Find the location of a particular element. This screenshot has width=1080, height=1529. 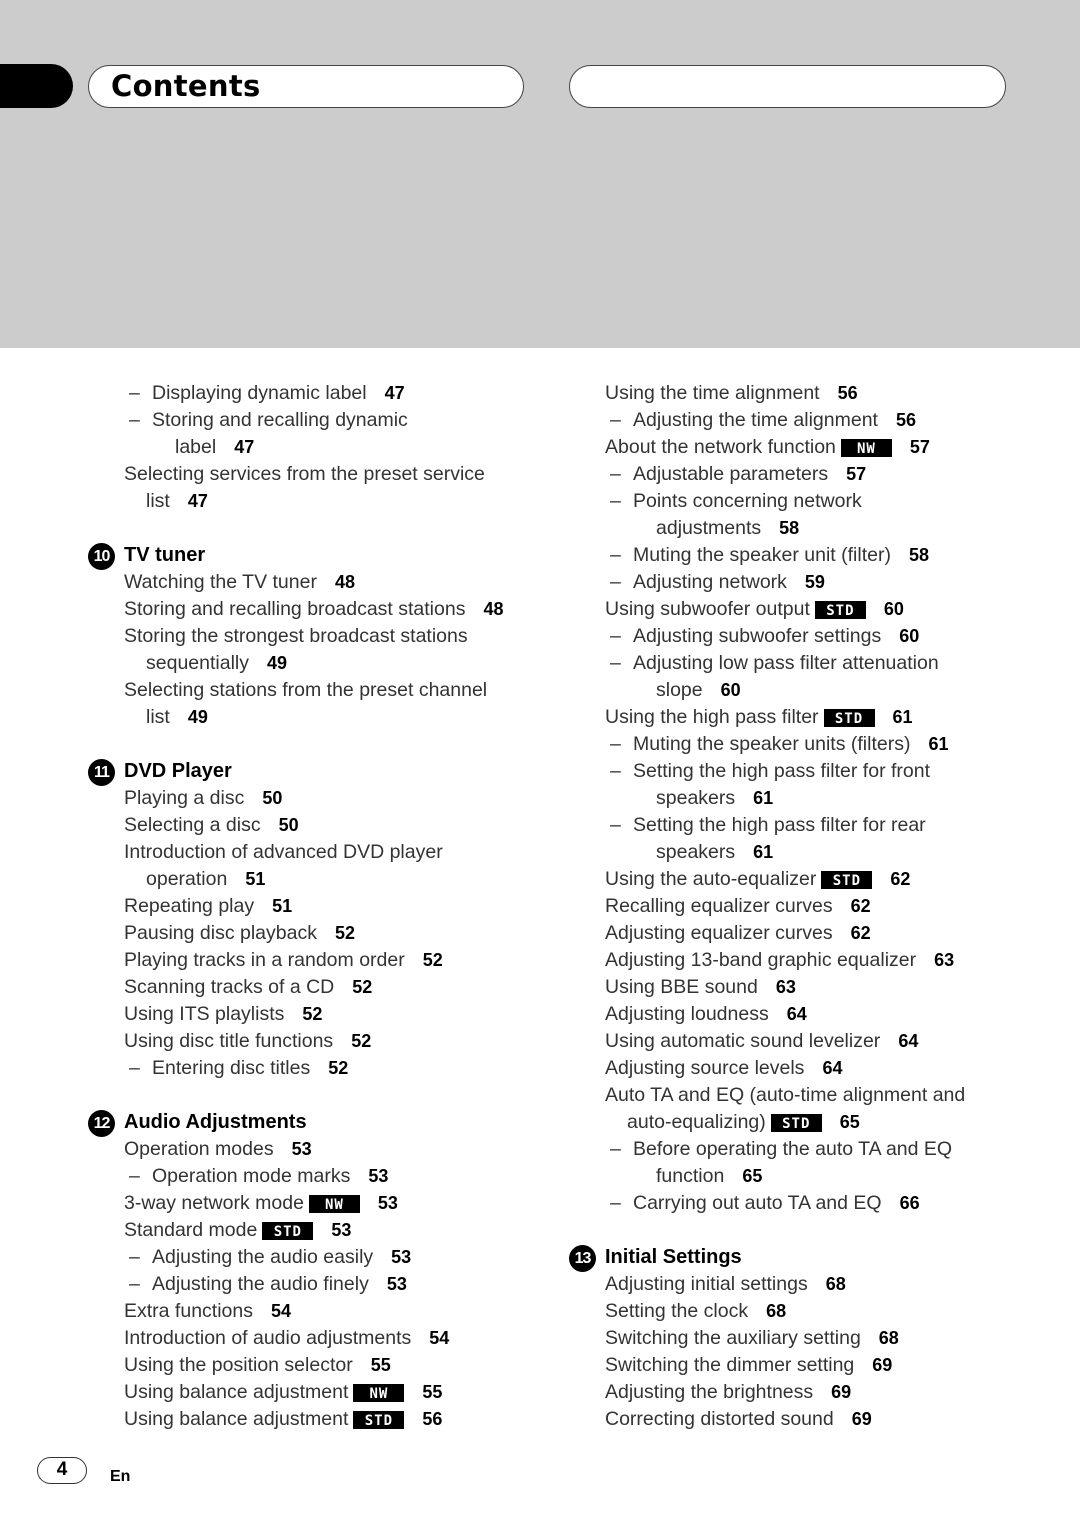

toc-entry: Using ITS playlists 52 is located at coordinates (318, 1014).